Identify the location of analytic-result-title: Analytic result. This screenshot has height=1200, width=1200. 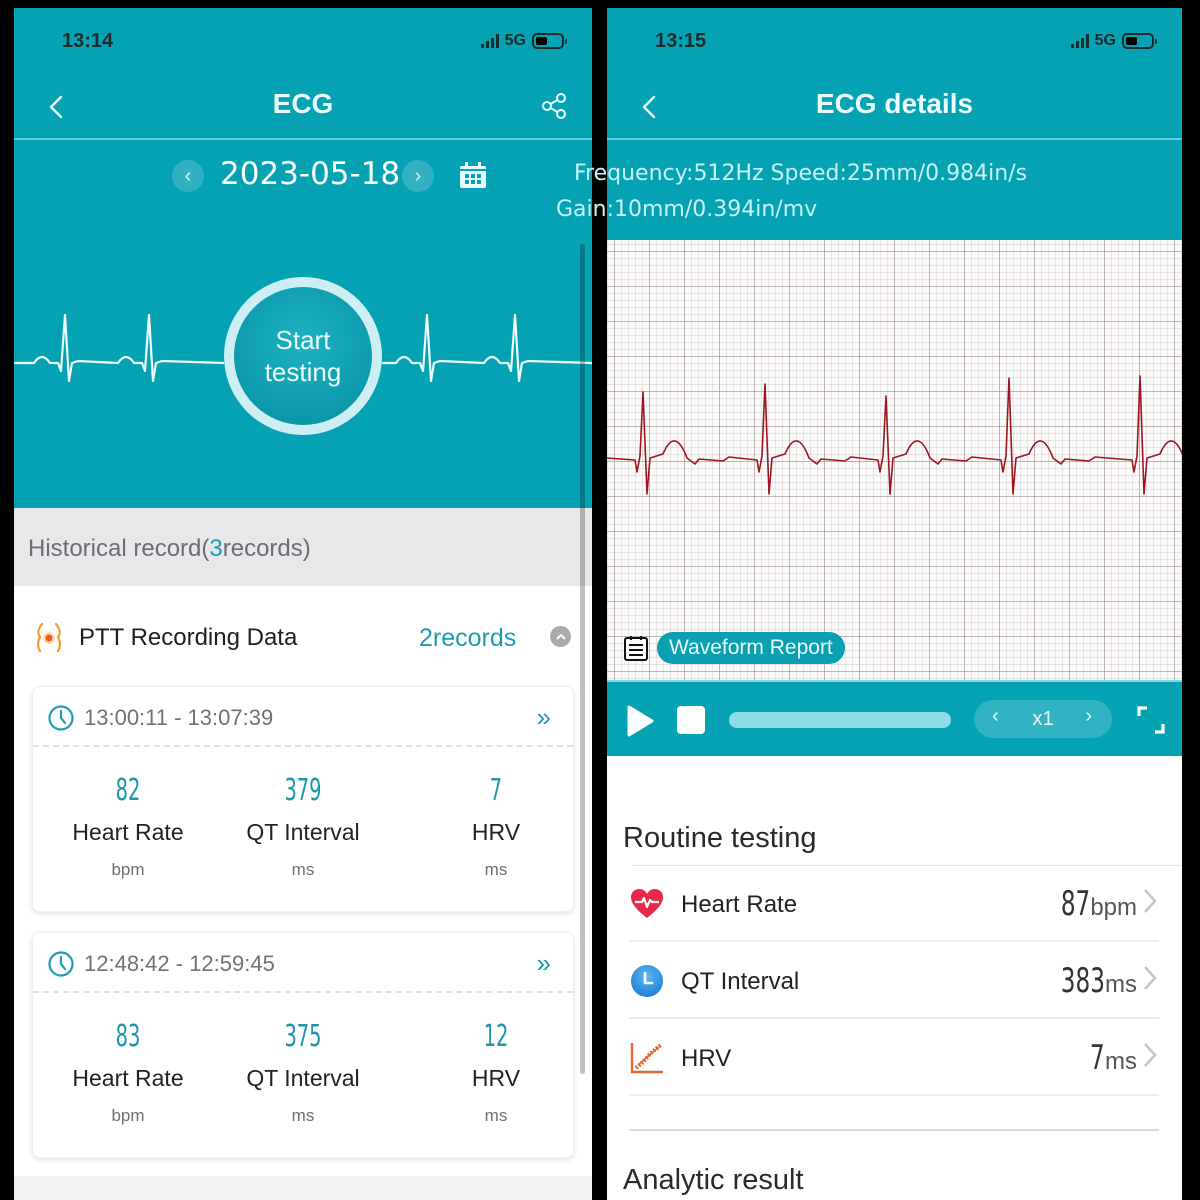
(713, 1180).